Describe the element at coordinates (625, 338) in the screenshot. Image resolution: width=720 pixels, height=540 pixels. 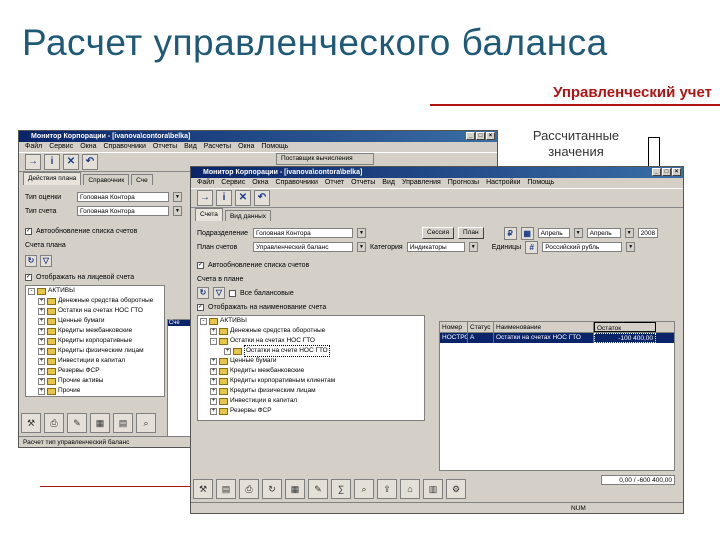
I see `cell-balance: -100 400,00` at that location.